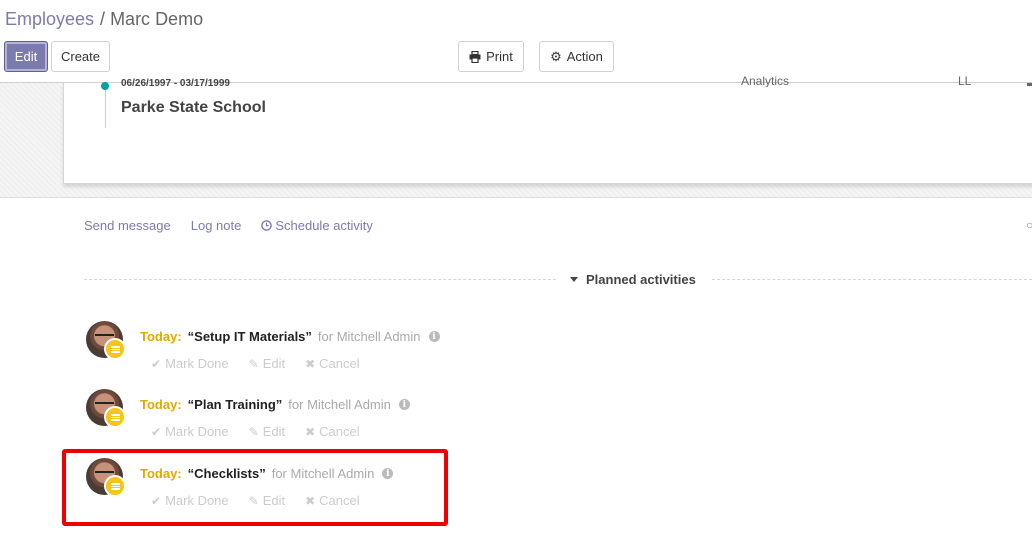 This screenshot has width=1032, height=536. Describe the element at coordinates (1029, 84) in the screenshot. I see `skill-progress-bar` at that location.